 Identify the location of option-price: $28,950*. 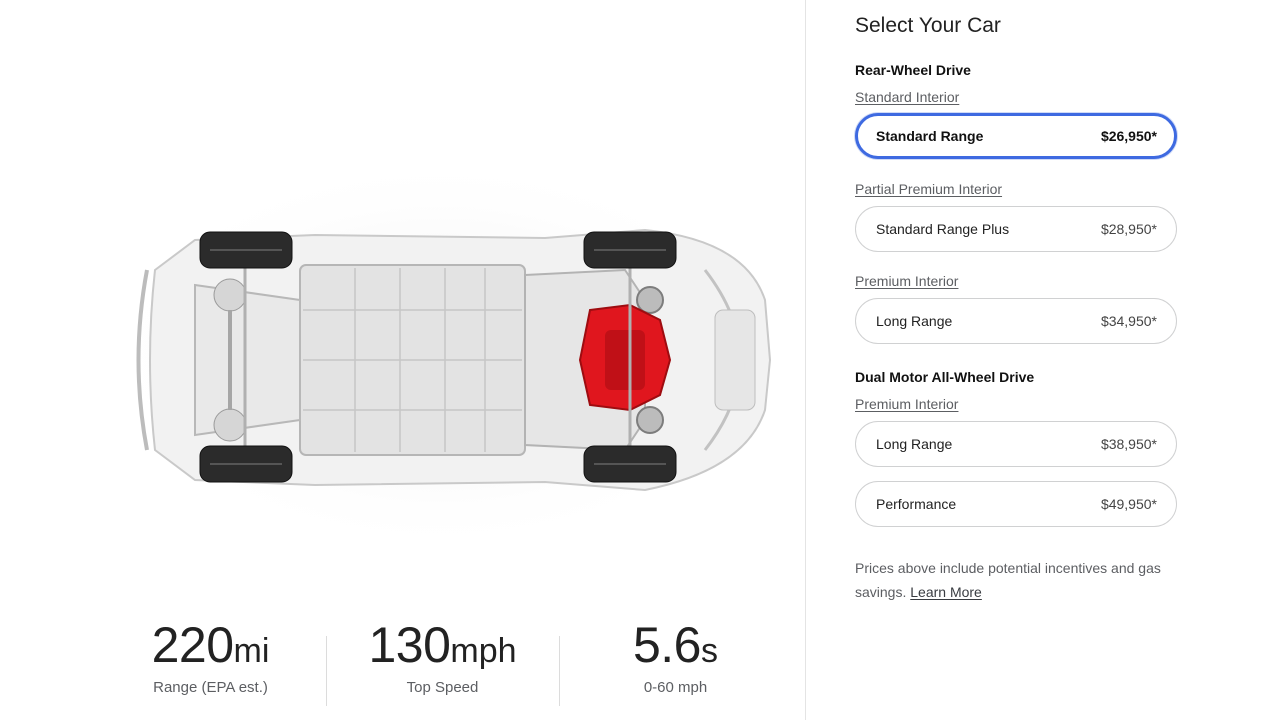
(1128, 229).